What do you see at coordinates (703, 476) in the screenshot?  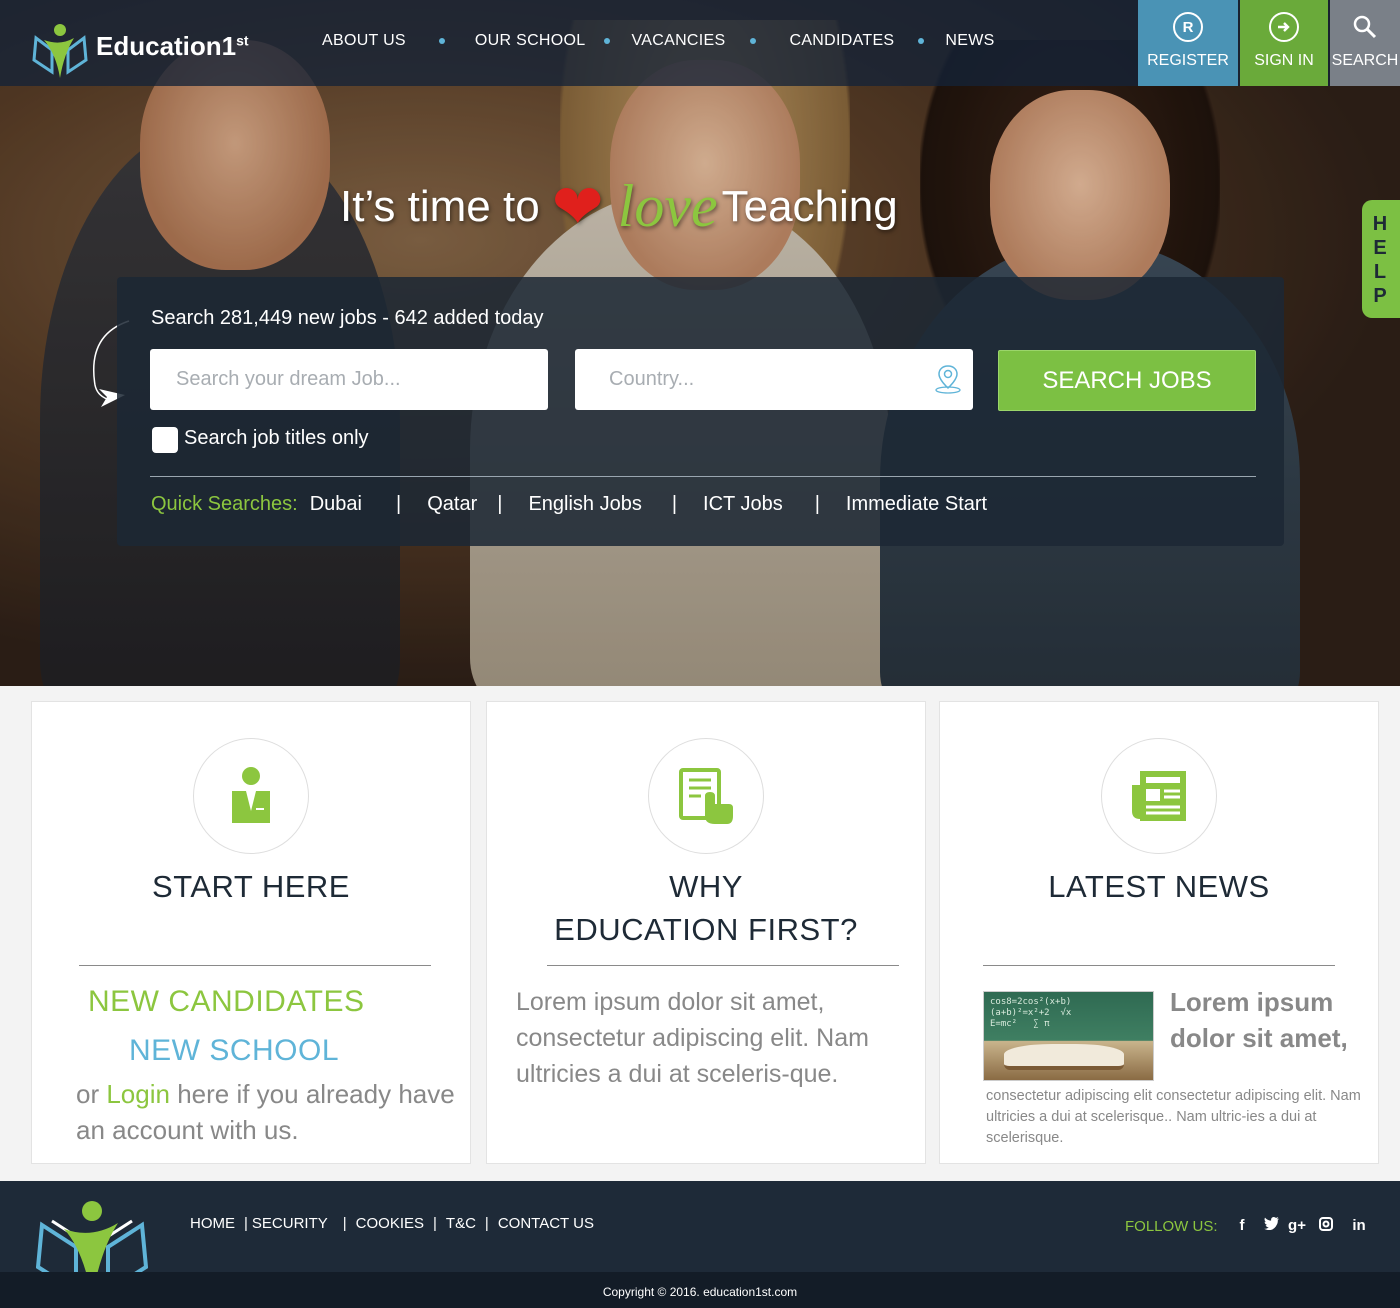 I see `search-divider` at bounding box center [703, 476].